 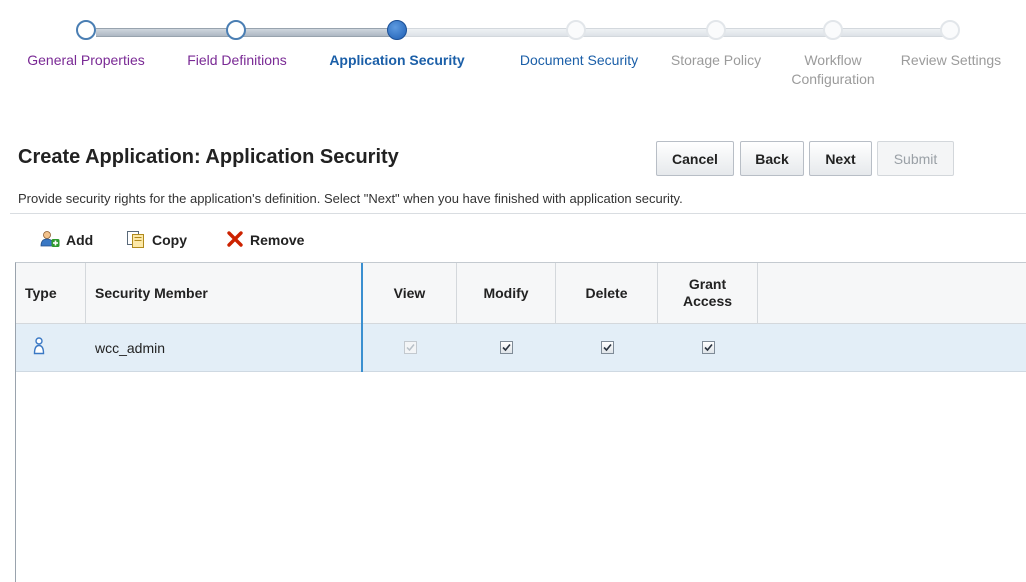 I want to click on delete-cell, so click(x=607, y=347).